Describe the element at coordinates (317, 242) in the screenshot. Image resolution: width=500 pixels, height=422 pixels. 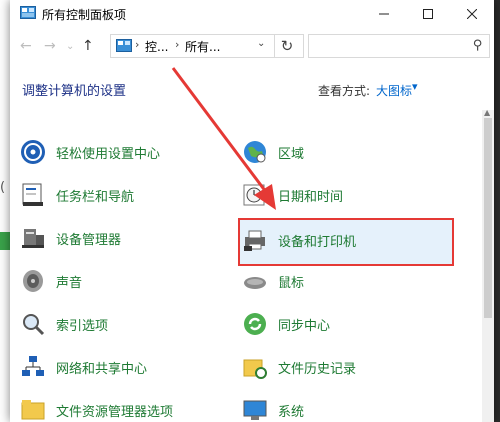
I see `item-label: 设备和打印机` at that location.